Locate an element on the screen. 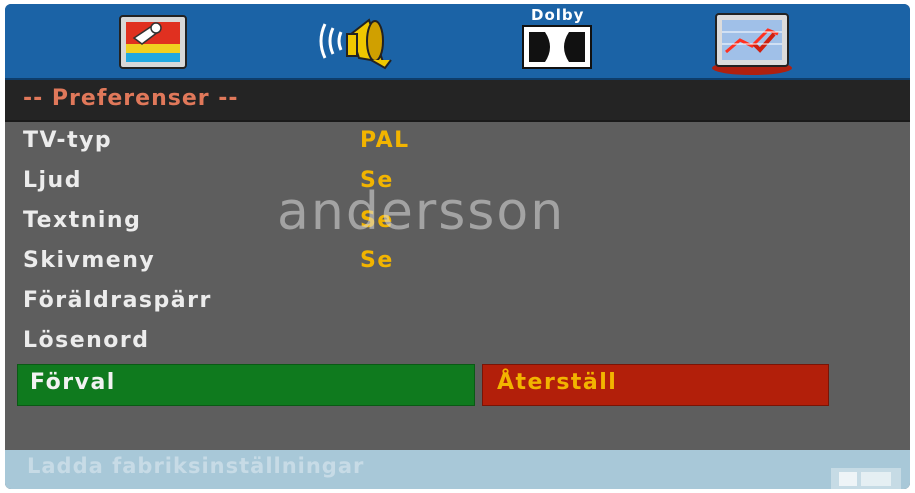  settings-picture-icon is located at coordinates (153, 42).